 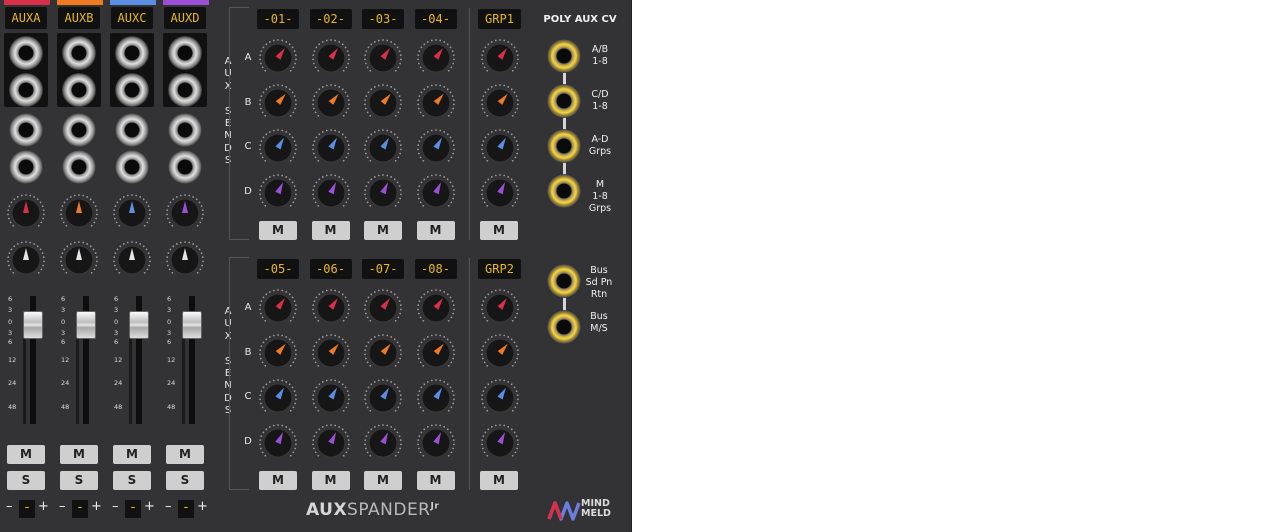 What do you see at coordinates (278, 103) in the screenshot?
I see `top_section-send-knob-0-B` at bounding box center [278, 103].